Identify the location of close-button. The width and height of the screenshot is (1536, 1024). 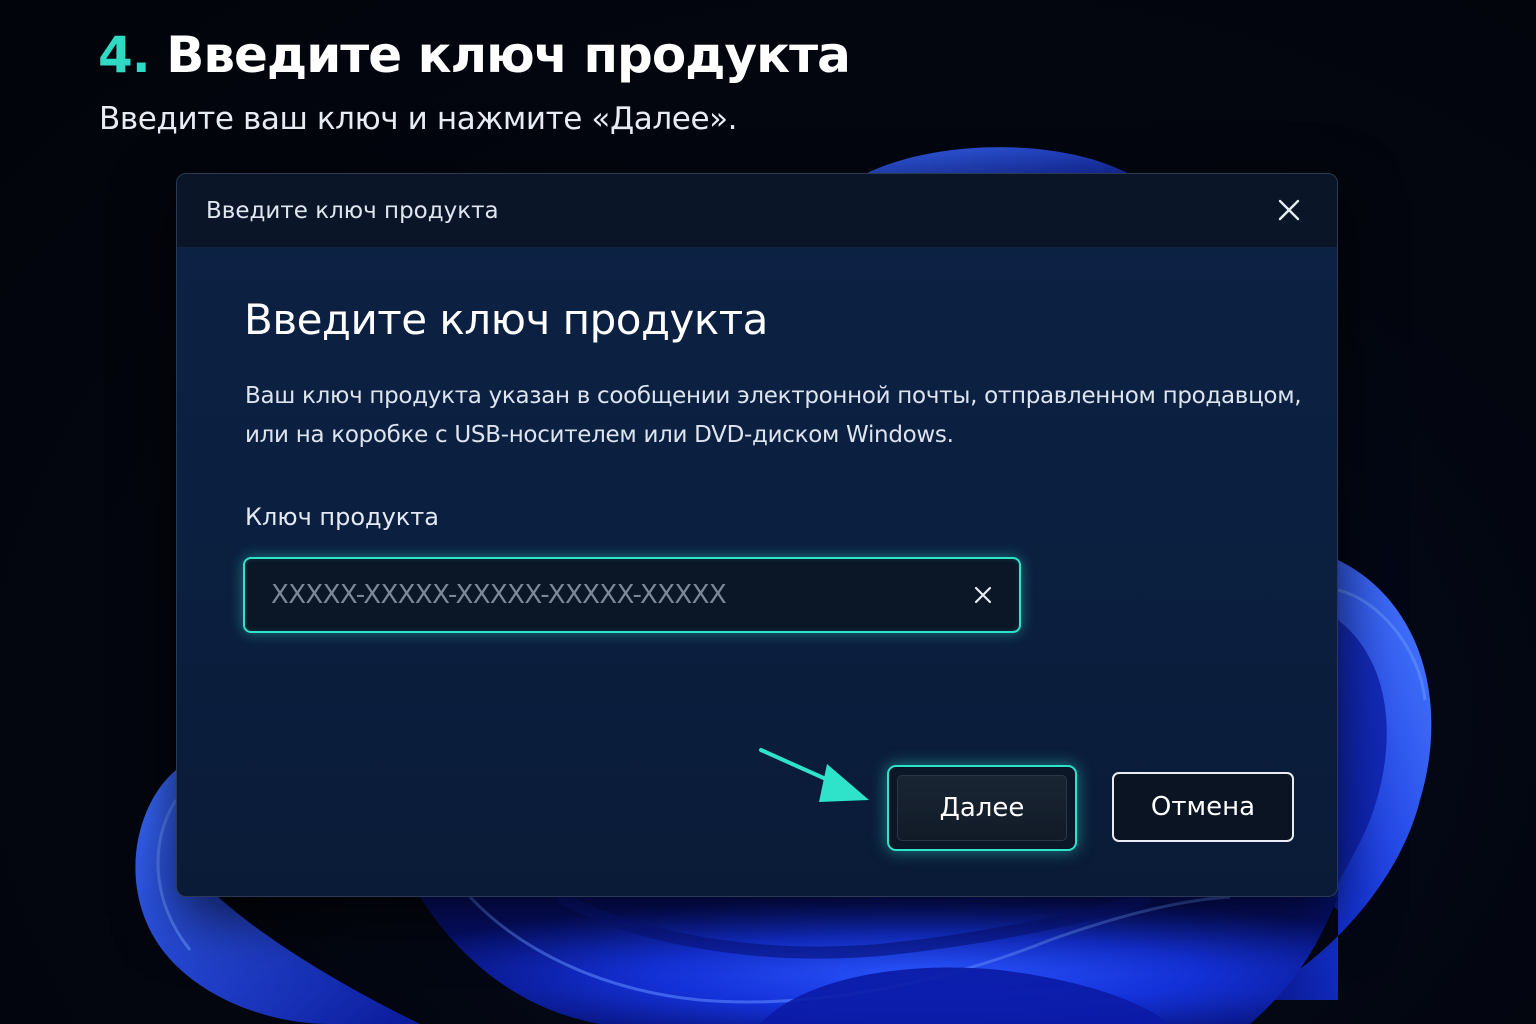
(1289, 210).